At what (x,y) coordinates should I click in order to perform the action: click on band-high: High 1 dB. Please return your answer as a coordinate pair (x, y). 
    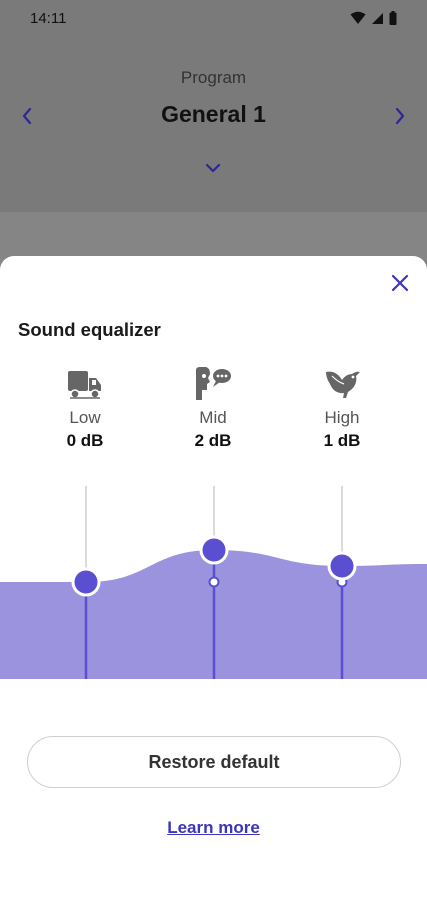
    Looking at the image, I should click on (342, 407).